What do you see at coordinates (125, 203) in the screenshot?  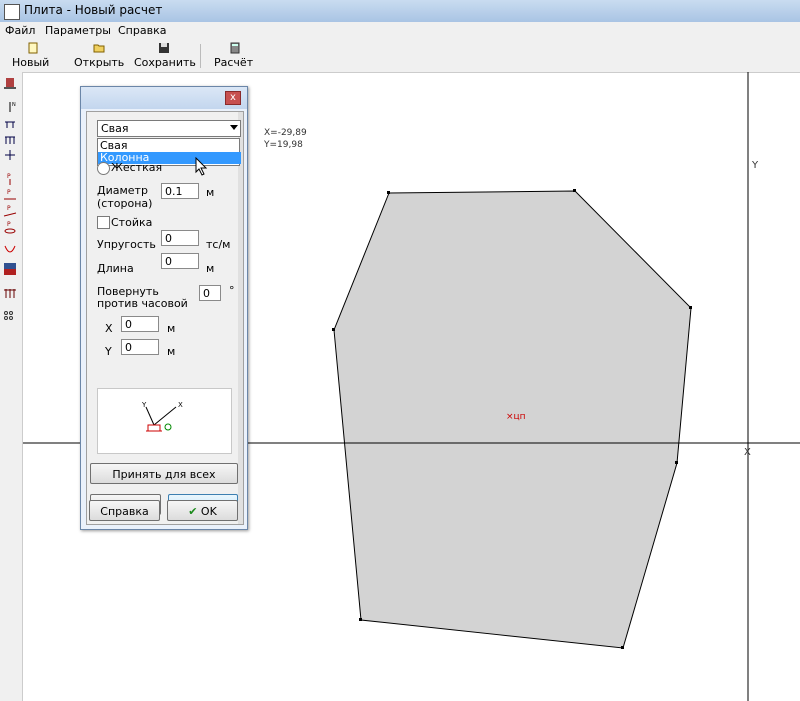 I see `diameter-label-side: (сторона)` at bounding box center [125, 203].